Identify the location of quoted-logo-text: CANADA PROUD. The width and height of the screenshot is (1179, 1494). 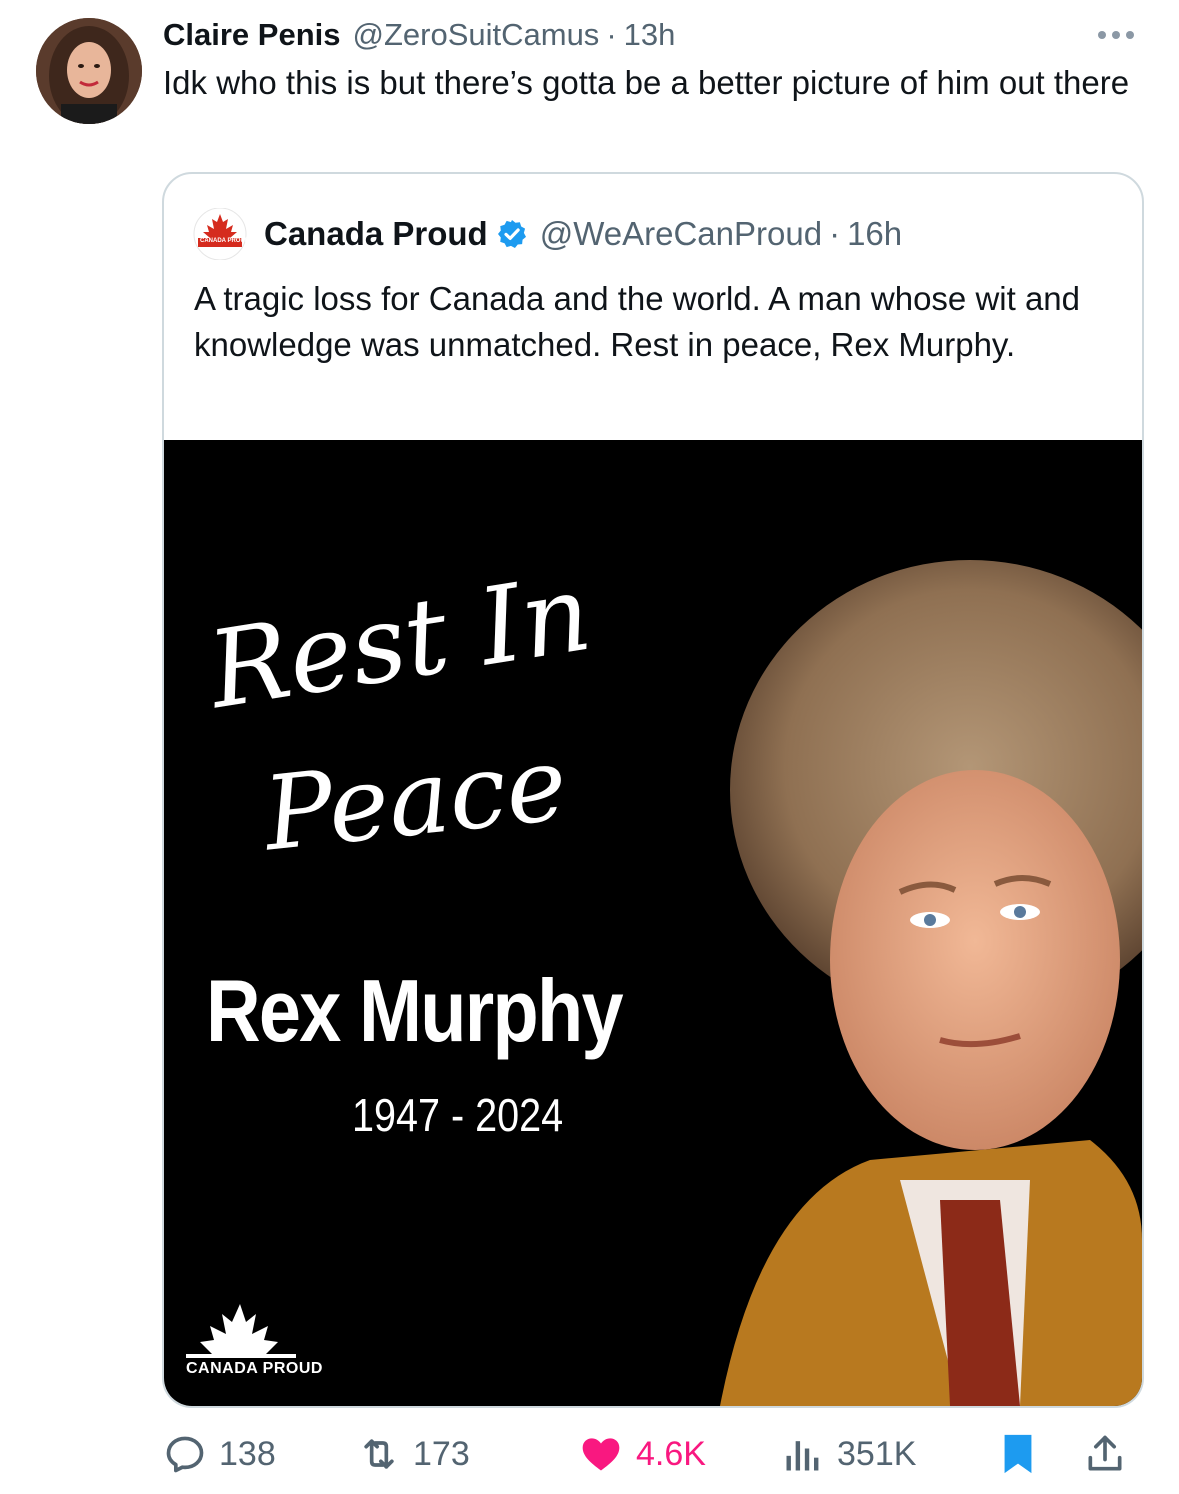
(225, 241).